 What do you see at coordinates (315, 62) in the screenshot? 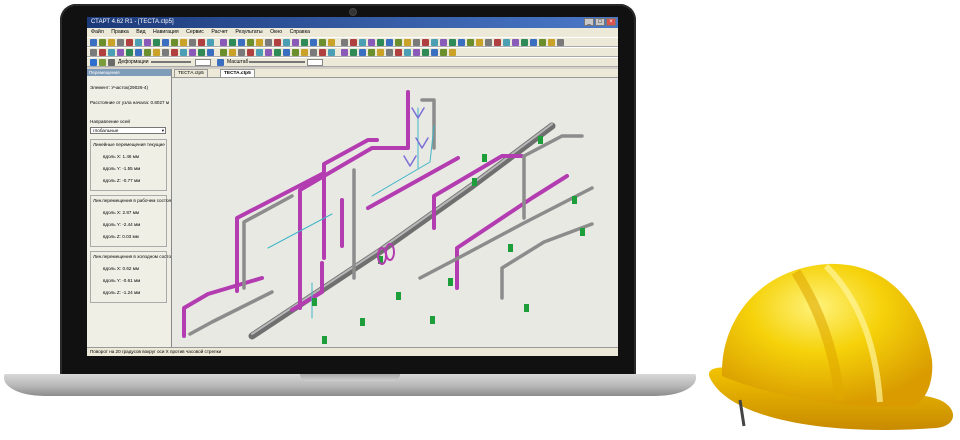
I see `scale-combo` at bounding box center [315, 62].